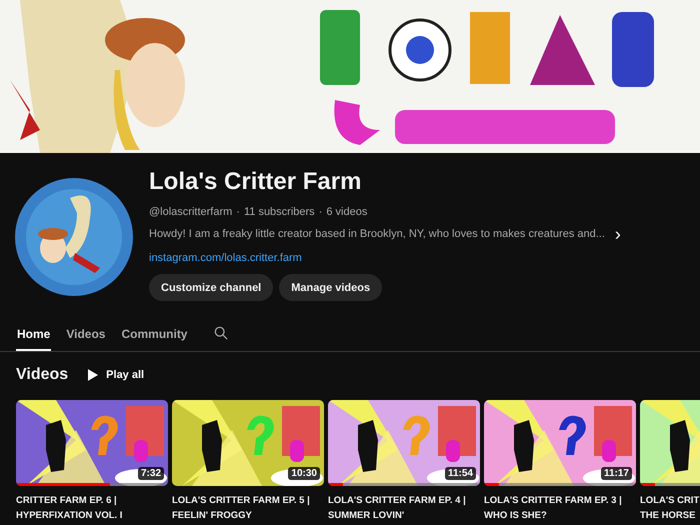 This screenshot has width=700, height=525. I want to click on video-count: 6 videos, so click(347, 212).